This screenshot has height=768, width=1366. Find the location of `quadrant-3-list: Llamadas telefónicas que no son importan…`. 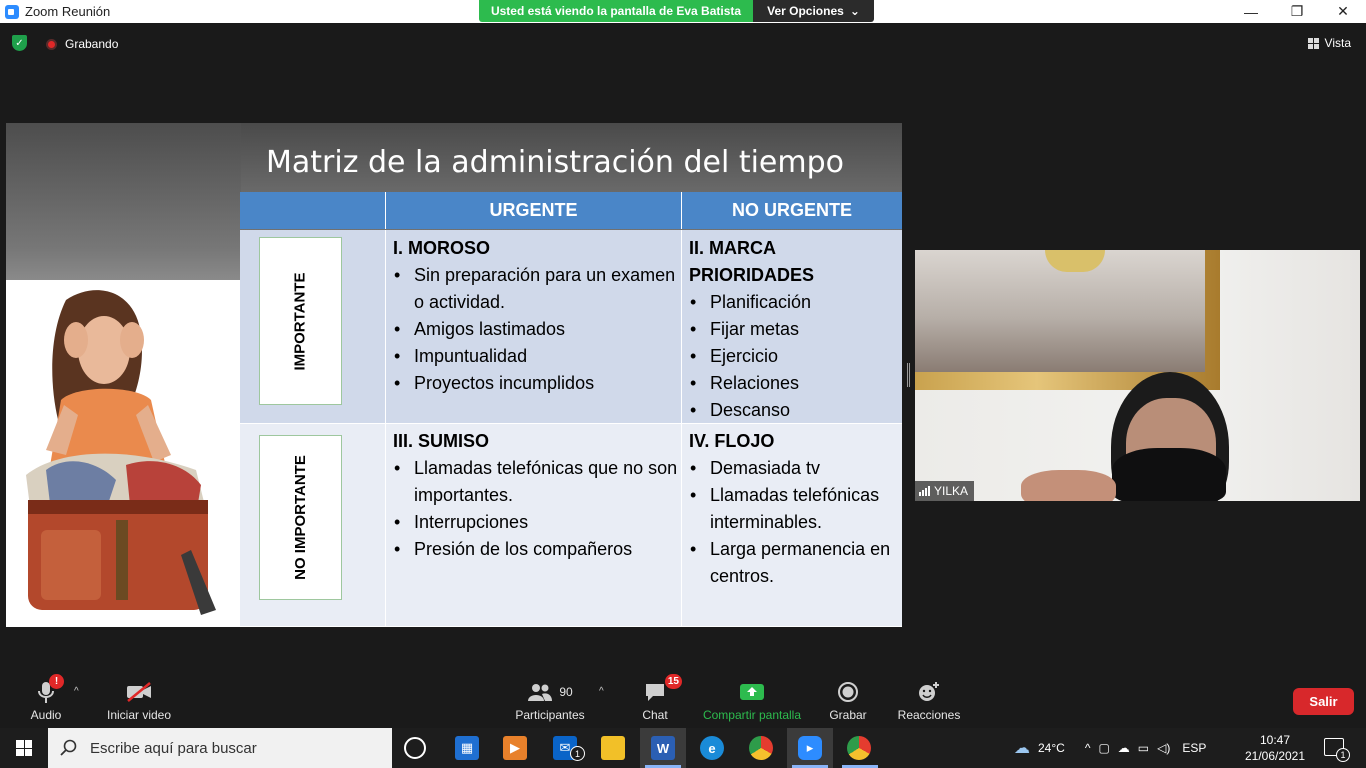

quadrant-3-list: Llamadas telefónicas que no son importan… is located at coordinates (533, 509).